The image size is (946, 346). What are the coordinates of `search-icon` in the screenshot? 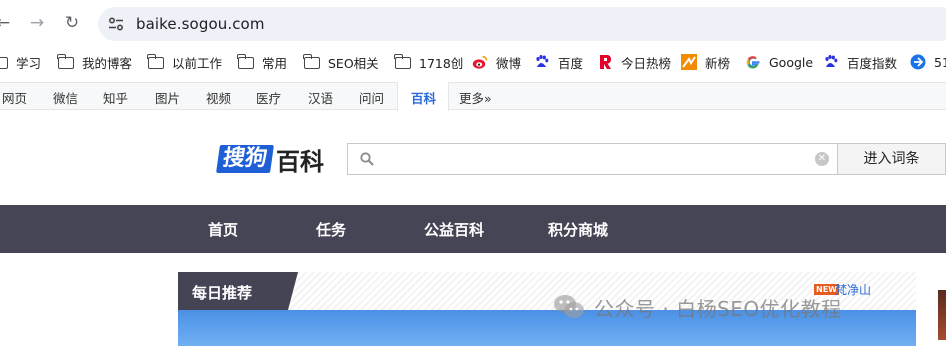 It's located at (367, 159).